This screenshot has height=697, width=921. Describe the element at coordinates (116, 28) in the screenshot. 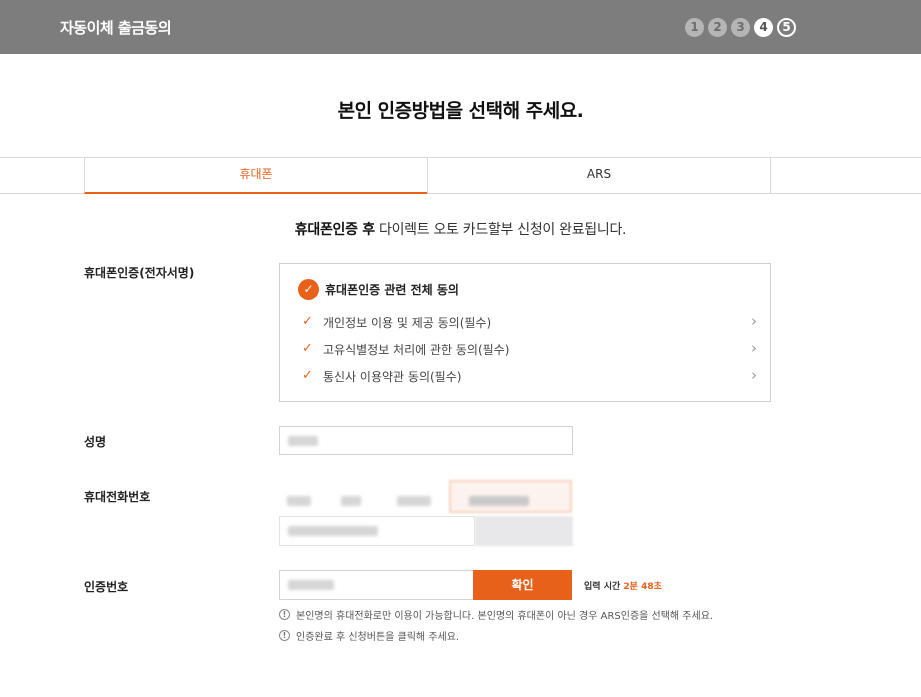

I see `header-title: 자동이체 출금동의` at that location.